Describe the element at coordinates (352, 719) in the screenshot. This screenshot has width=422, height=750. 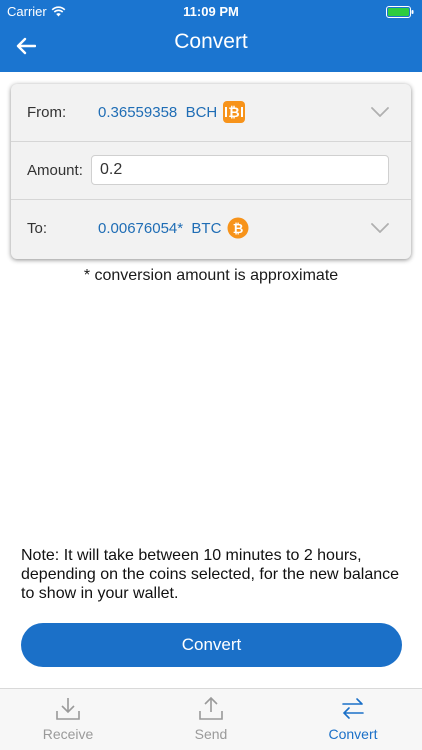
I see `tab-convert: Convert` at that location.